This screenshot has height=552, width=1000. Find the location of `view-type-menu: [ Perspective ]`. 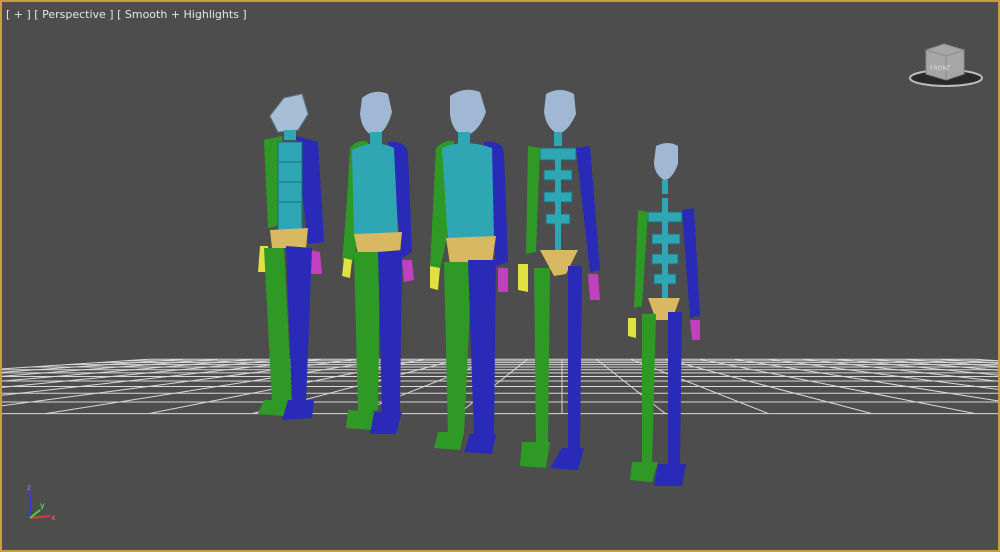

view-type-menu: [ Perspective ] is located at coordinates (73, 14).